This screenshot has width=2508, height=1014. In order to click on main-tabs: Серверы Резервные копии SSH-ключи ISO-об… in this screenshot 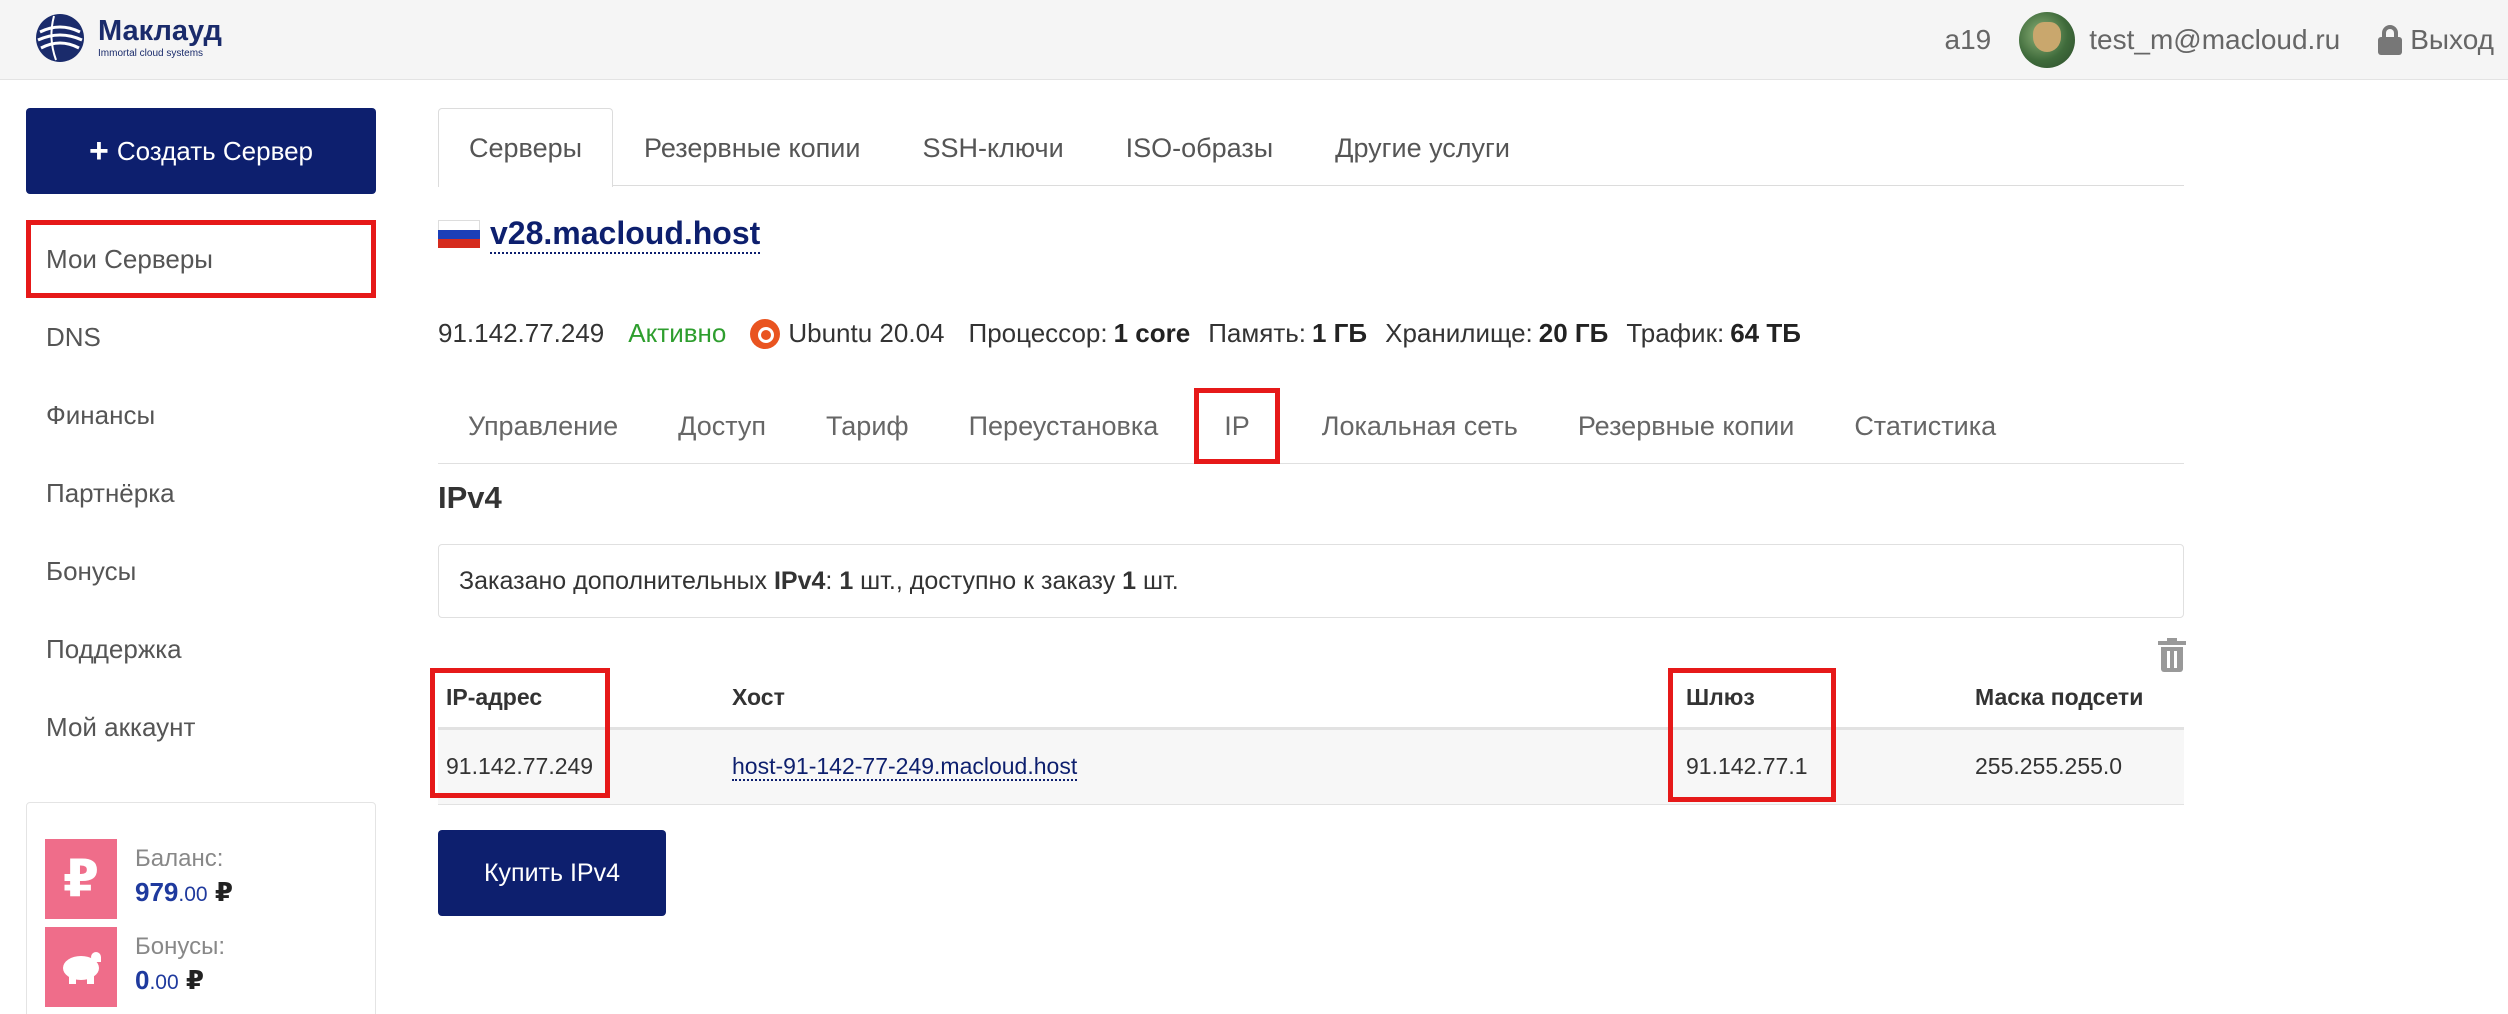, I will do `click(1311, 147)`.